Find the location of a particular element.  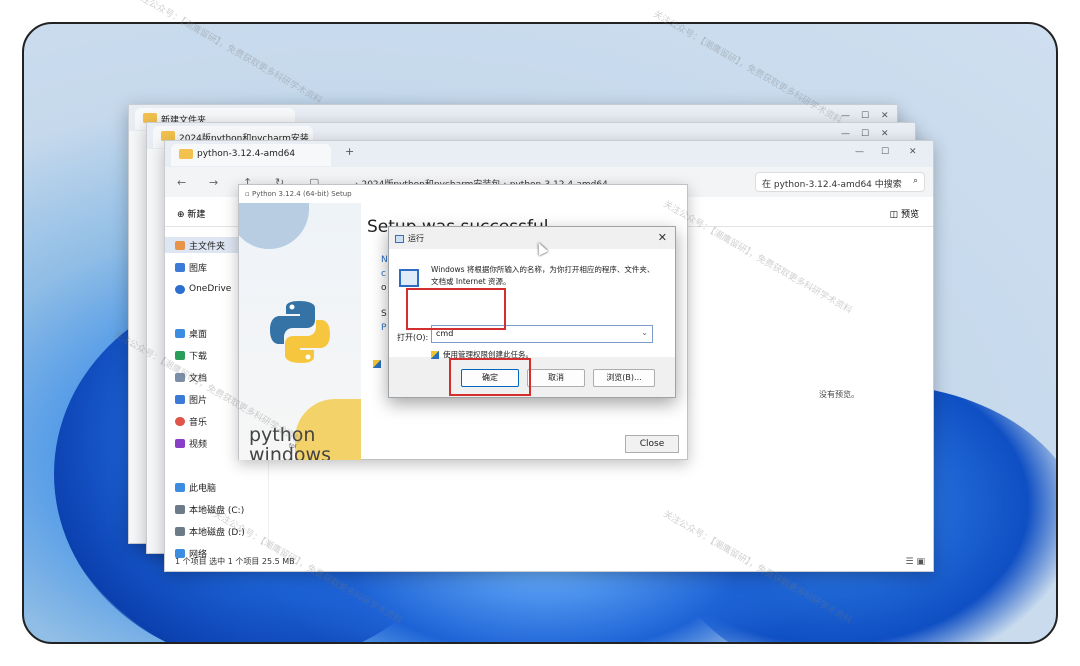

sidebar-item-this-pc: 此电脑 is located at coordinates (195, 487).